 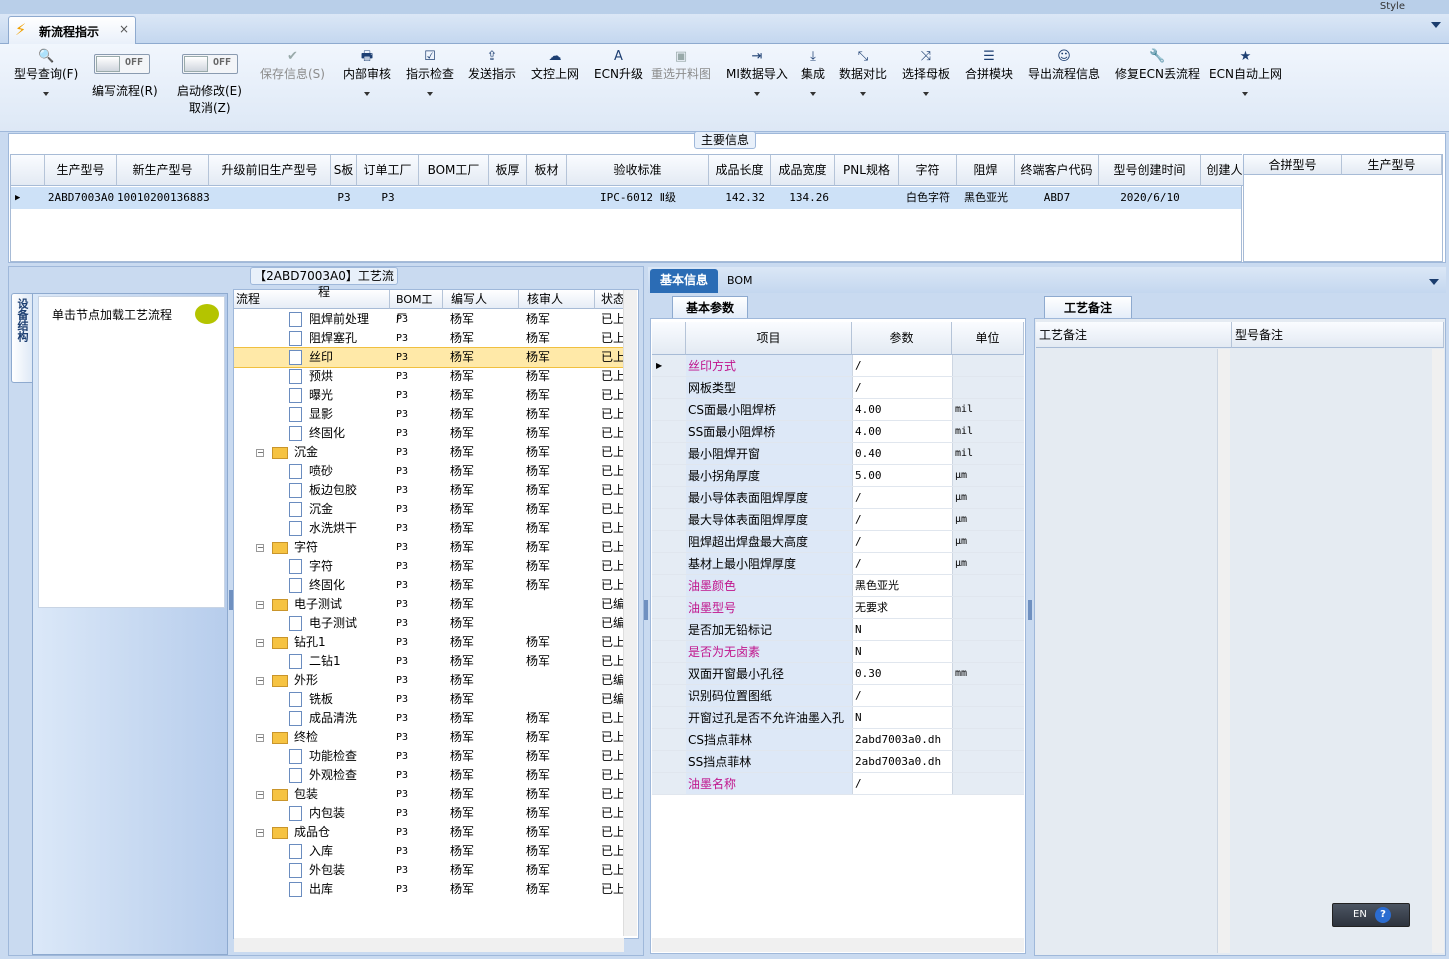 I want to click on doc-upload-button: ☁ 文控上网, so click(x=555, y=65).